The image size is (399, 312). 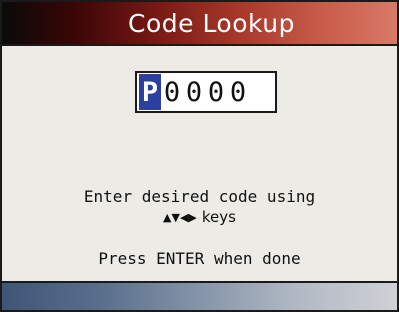 What do you see at coordinates (194, 92) in the screenshot?
I see `code-char-digit-2: 0` at bounding box center [194, 92].